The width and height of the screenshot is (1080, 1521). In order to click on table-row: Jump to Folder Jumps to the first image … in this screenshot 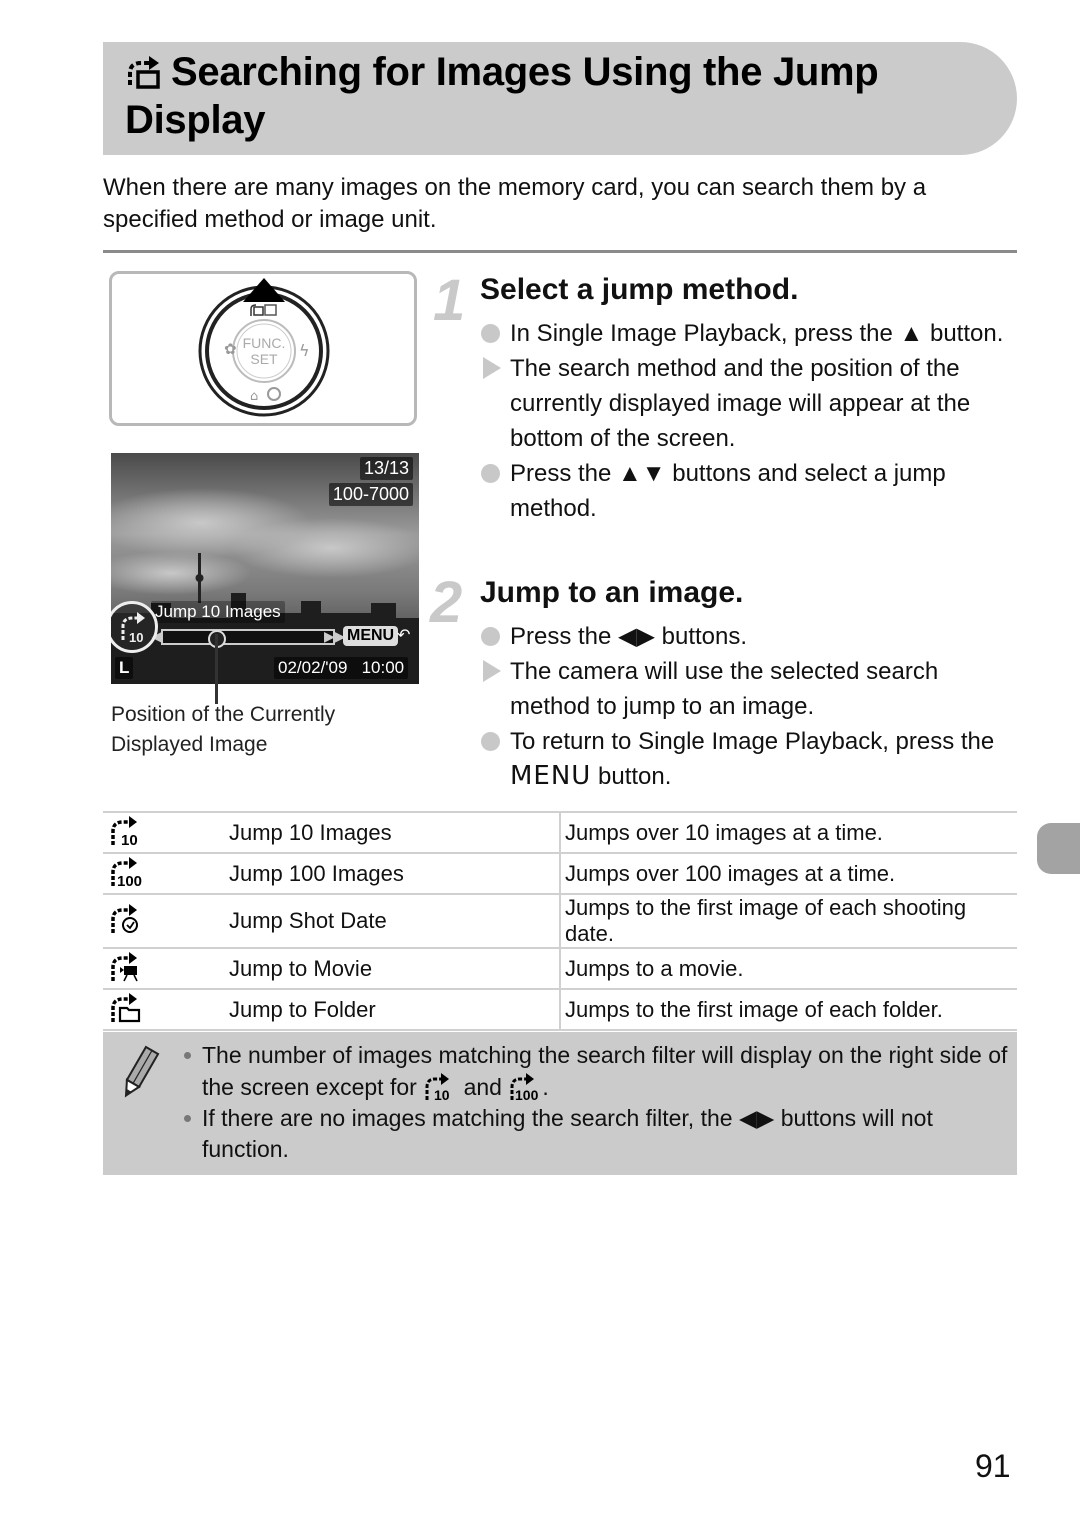, I will do `click(560, 1009)`.